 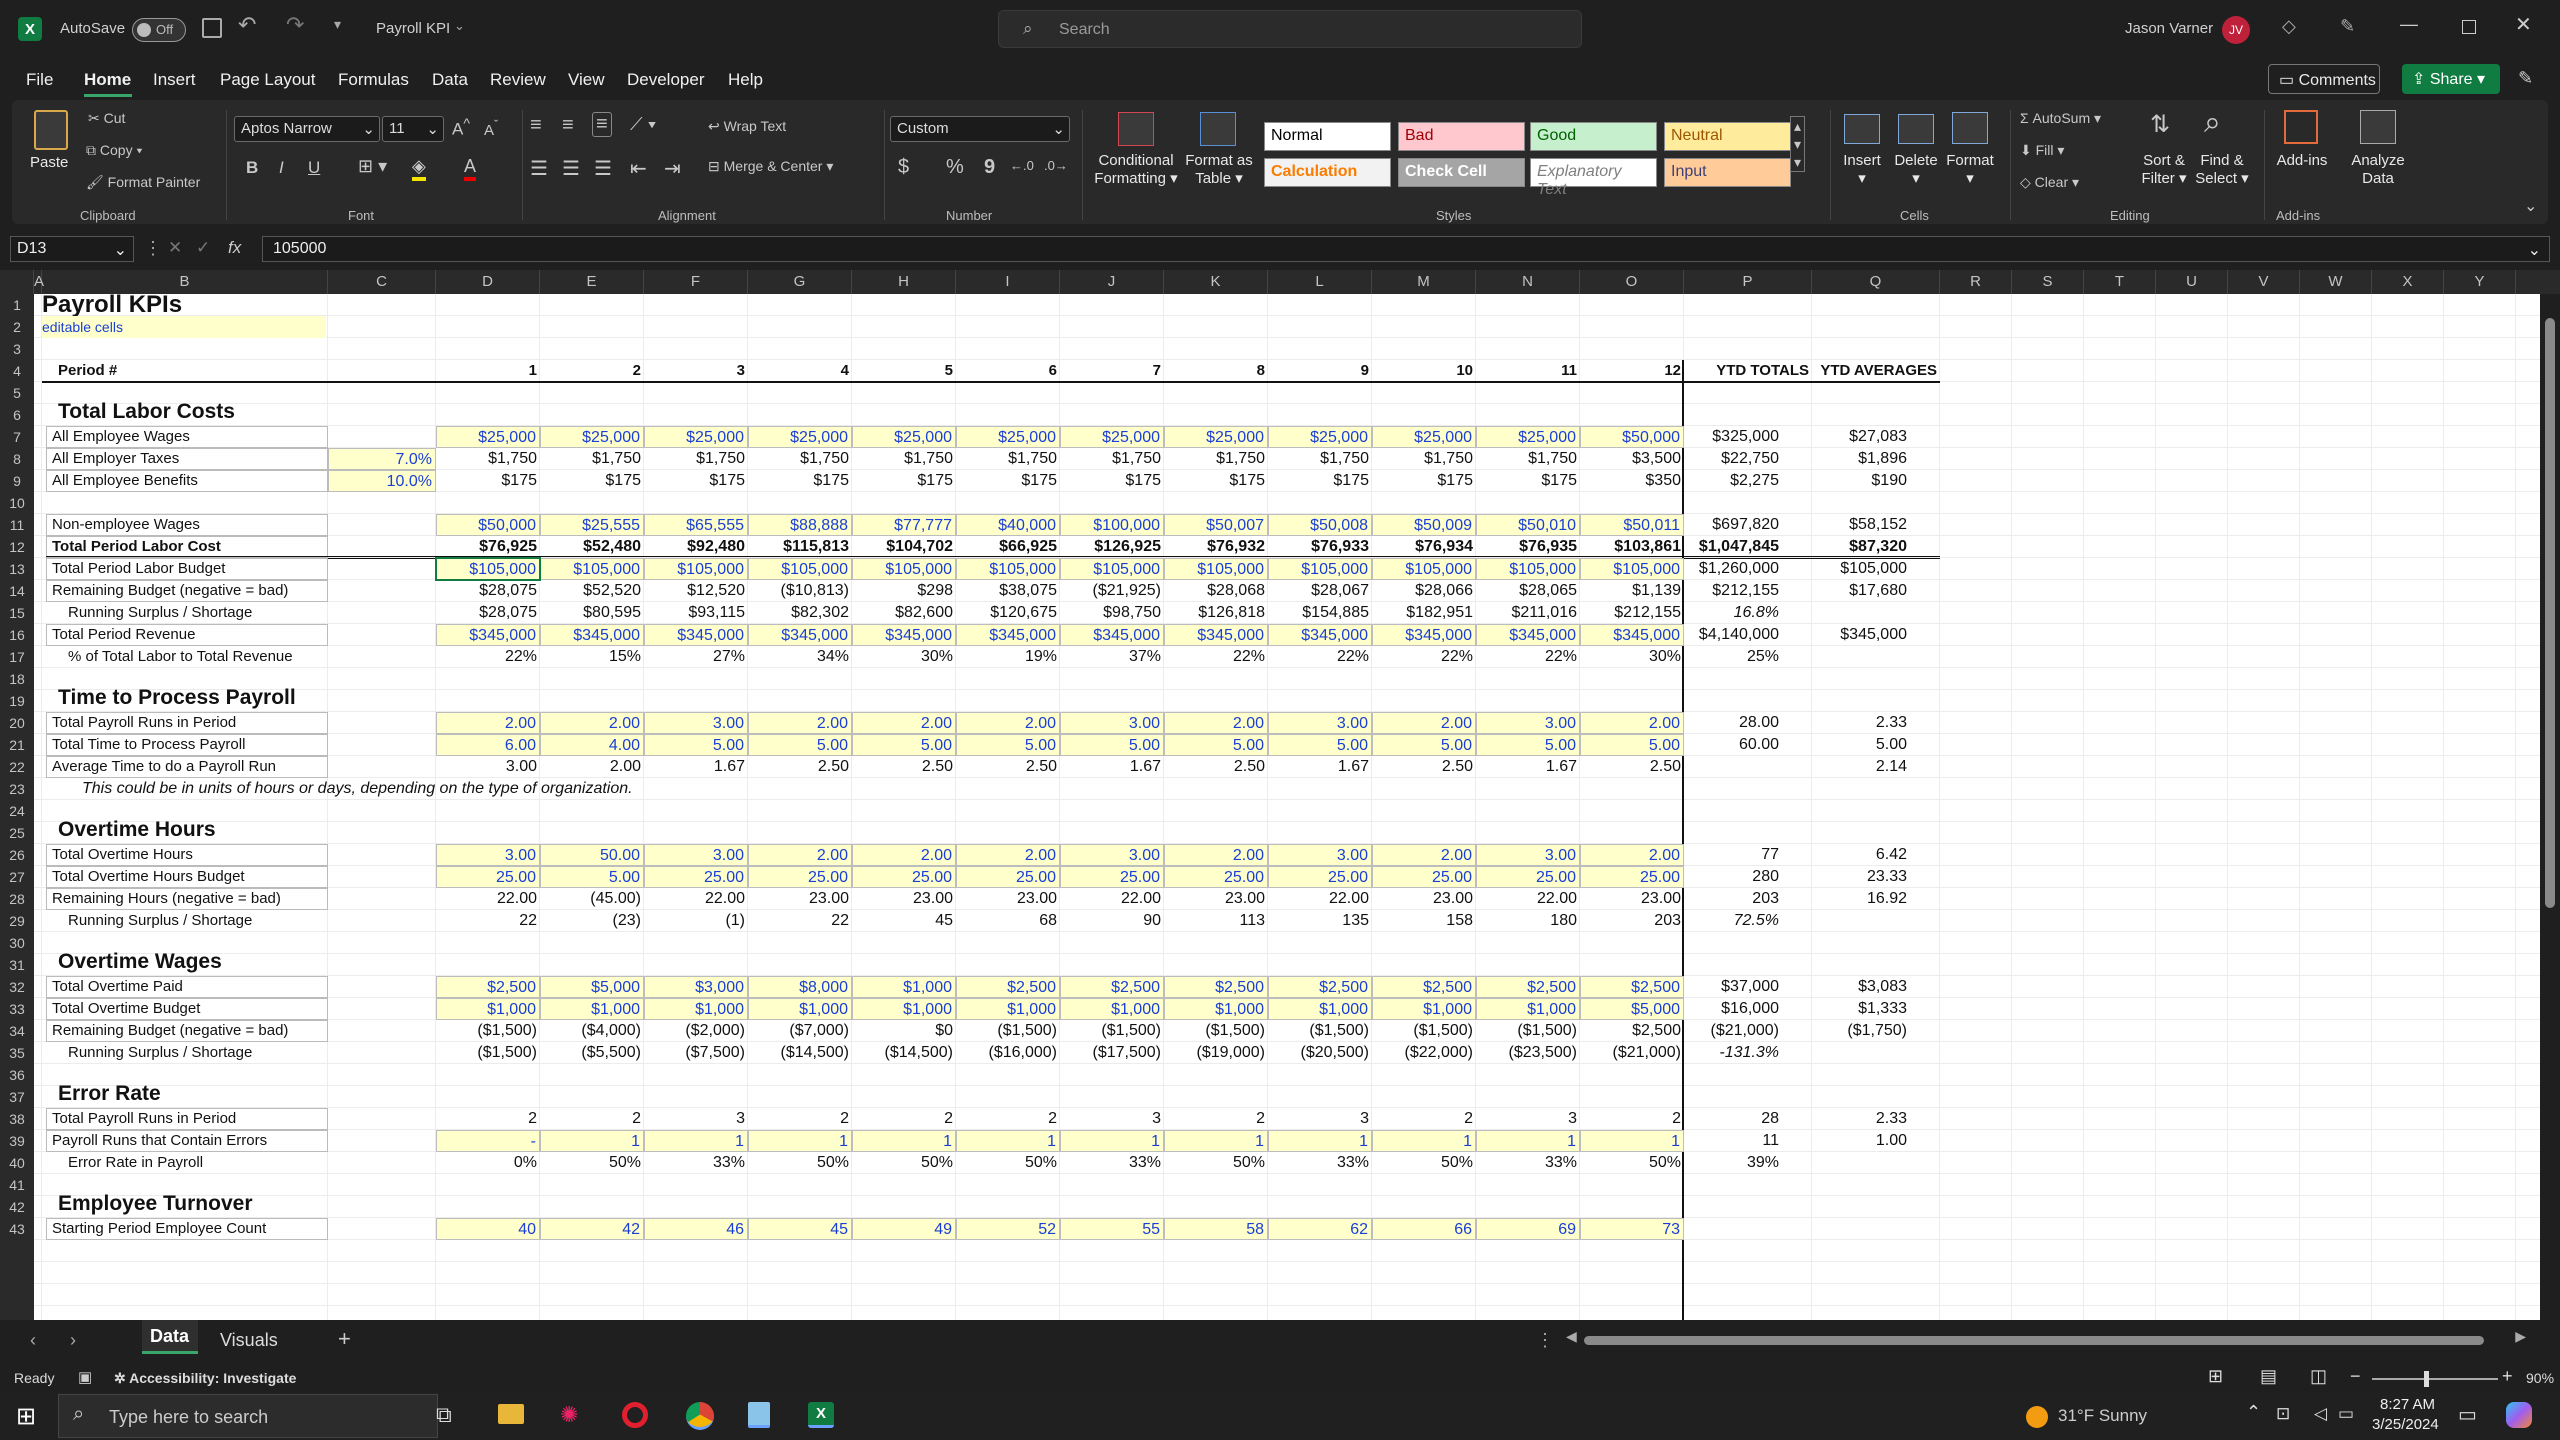 I want to click on tray-network-icon: ⊡, so click(x=2283, y=1414).